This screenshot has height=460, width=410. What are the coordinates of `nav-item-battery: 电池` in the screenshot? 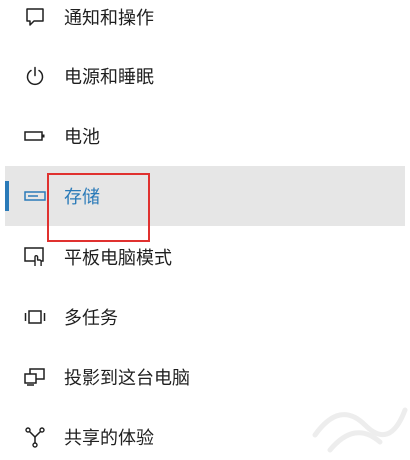 It's located at (205, 136).